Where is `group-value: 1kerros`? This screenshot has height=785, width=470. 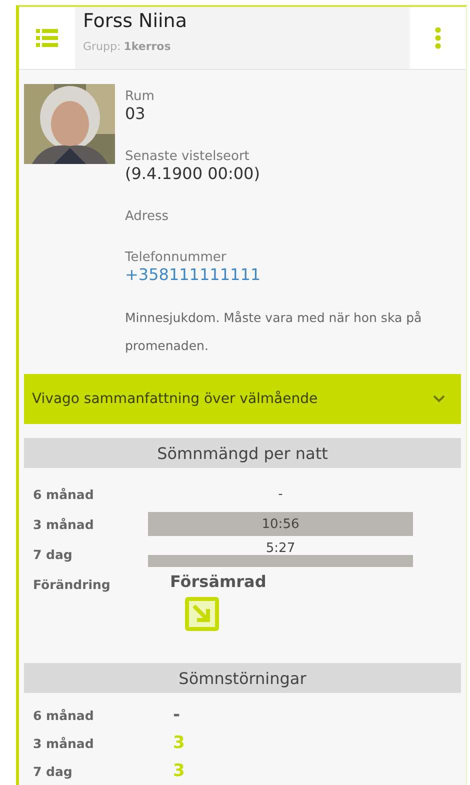 group-value: 1kerros is located at coordinates (147, 46).